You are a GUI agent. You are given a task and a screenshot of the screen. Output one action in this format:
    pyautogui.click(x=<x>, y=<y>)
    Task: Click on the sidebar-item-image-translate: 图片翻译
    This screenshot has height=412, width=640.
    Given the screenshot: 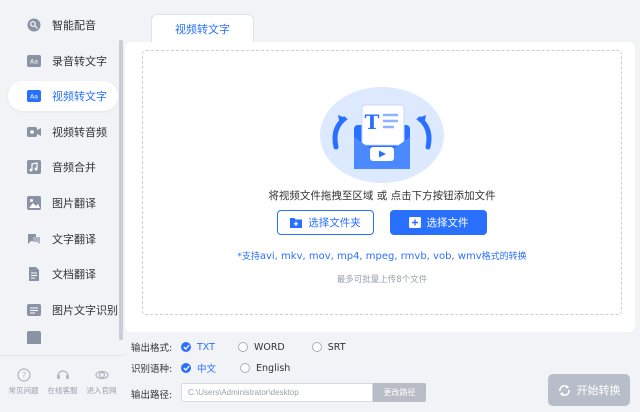 What is the action you would take?
    pyautogui.click(x=63, y=203)
    